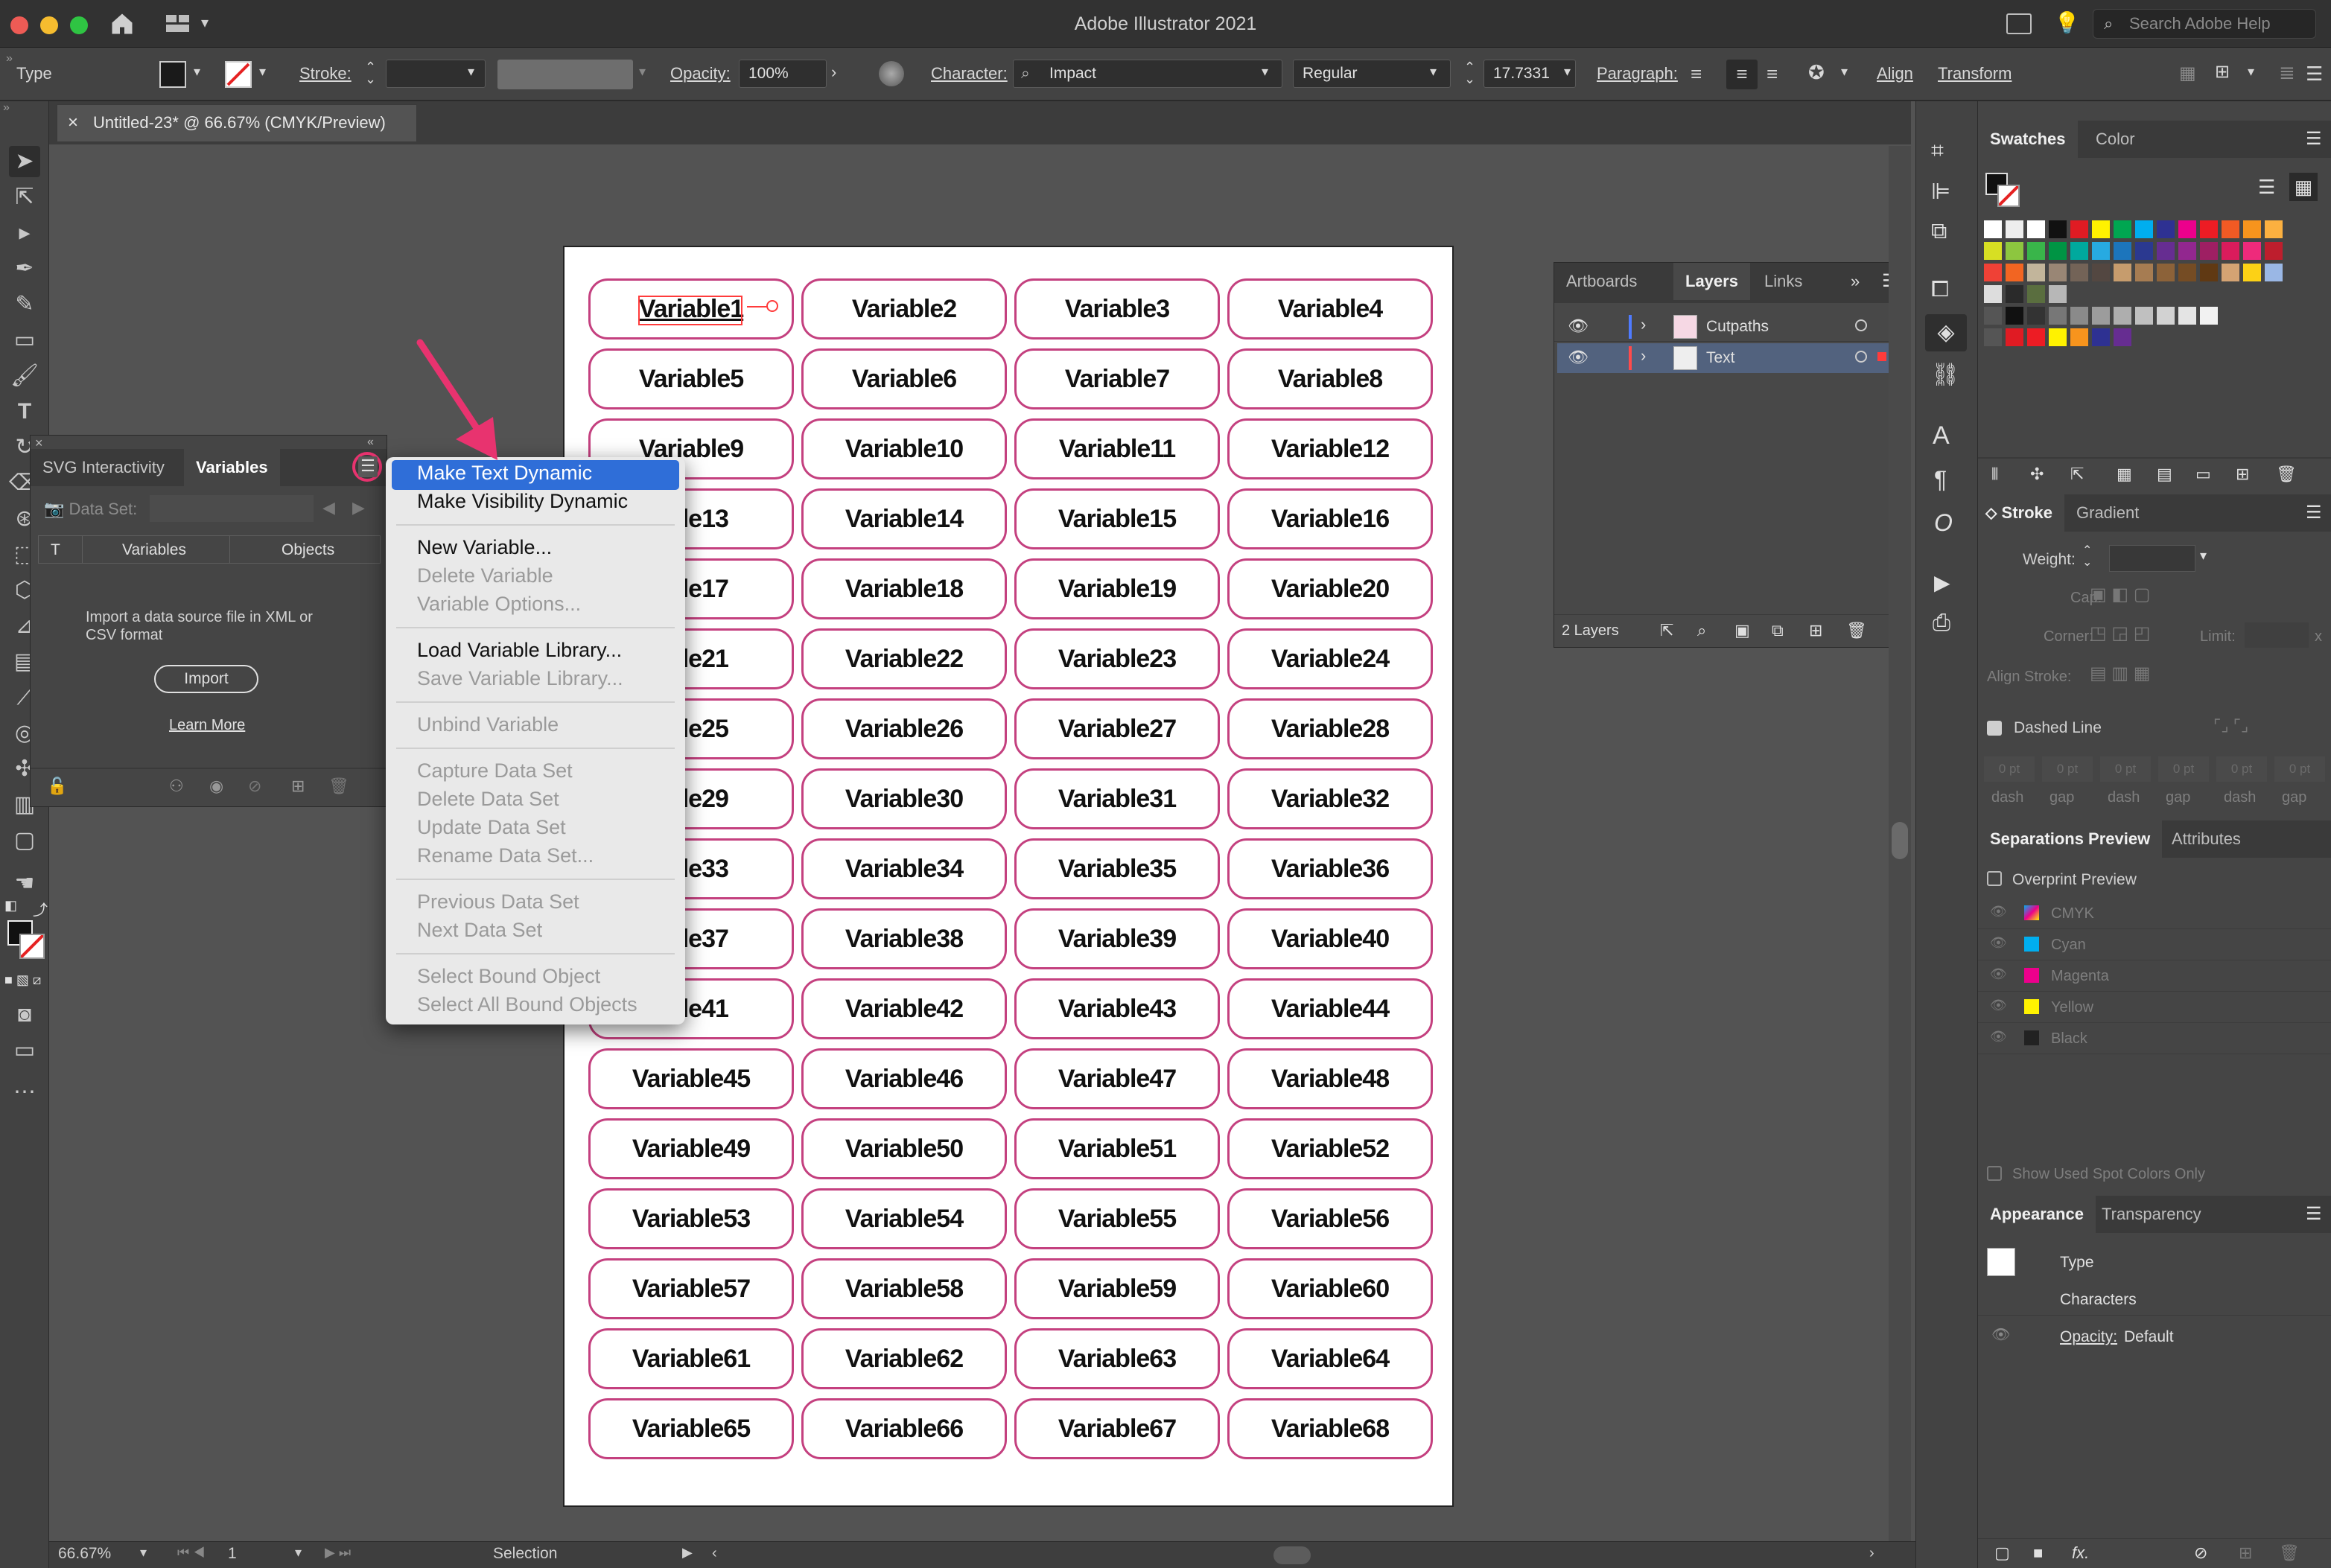 The image size is (2331, 1568). What do you see at coordinates (2314, 139) in the screenshot?
I see `swatches-menu-icon: ☰` at bounding box center [2314, 139].